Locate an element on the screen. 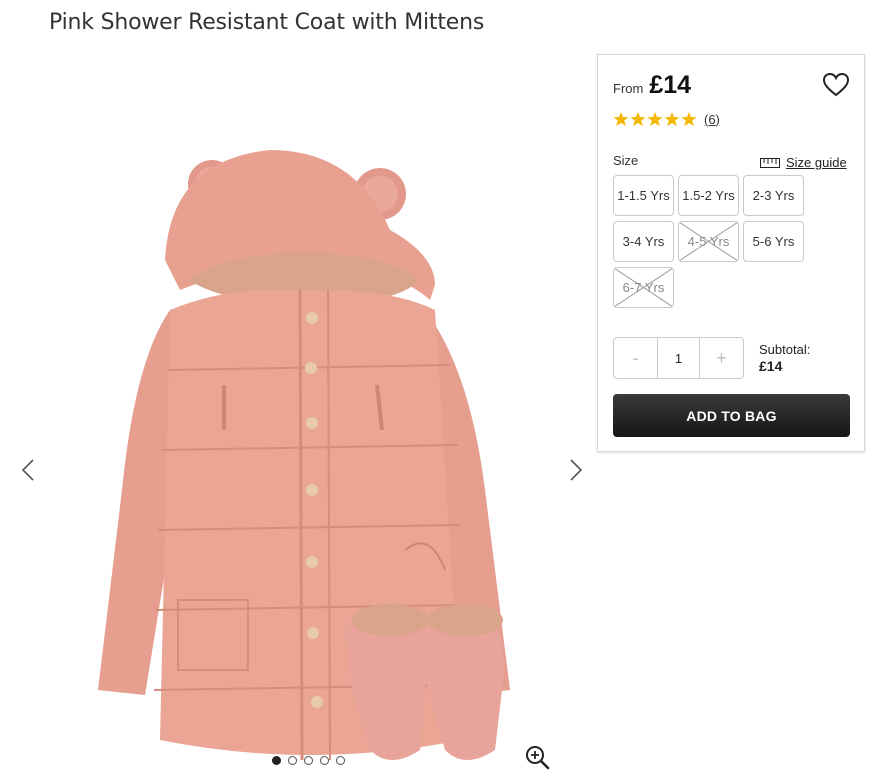  zoom-in-icon is located at coordinates (537, 757).